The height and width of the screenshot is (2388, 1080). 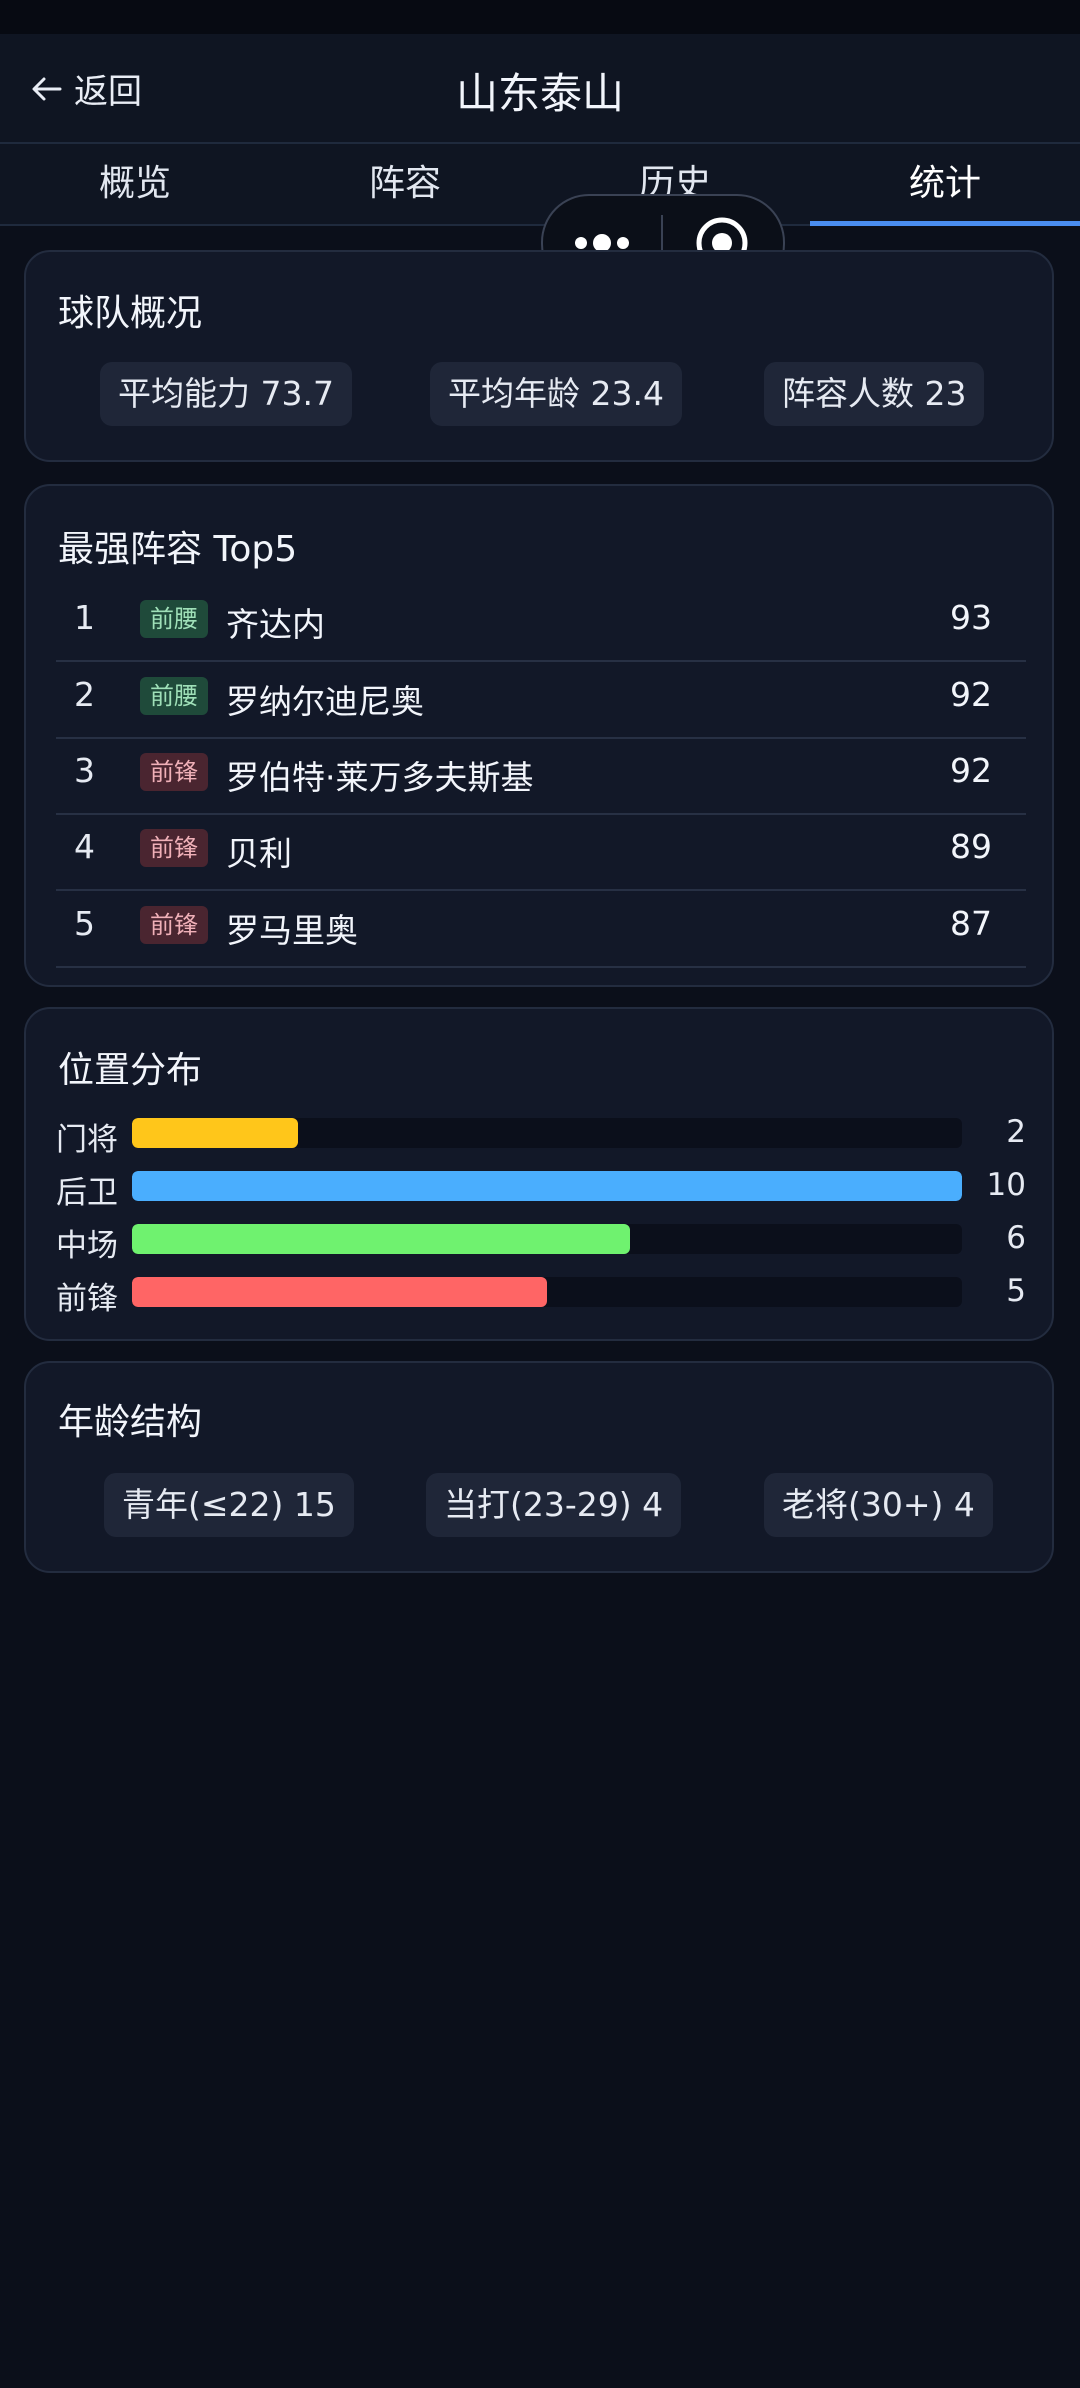 I want to click on nav-bar: 返回 山东泰山, so click(x=540, y=89).